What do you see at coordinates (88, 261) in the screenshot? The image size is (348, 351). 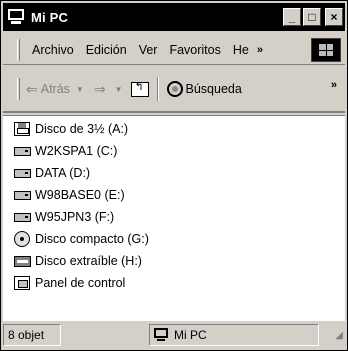 I see `item-label: Disco extraíble (H:)` at bounding box center [88, 261].